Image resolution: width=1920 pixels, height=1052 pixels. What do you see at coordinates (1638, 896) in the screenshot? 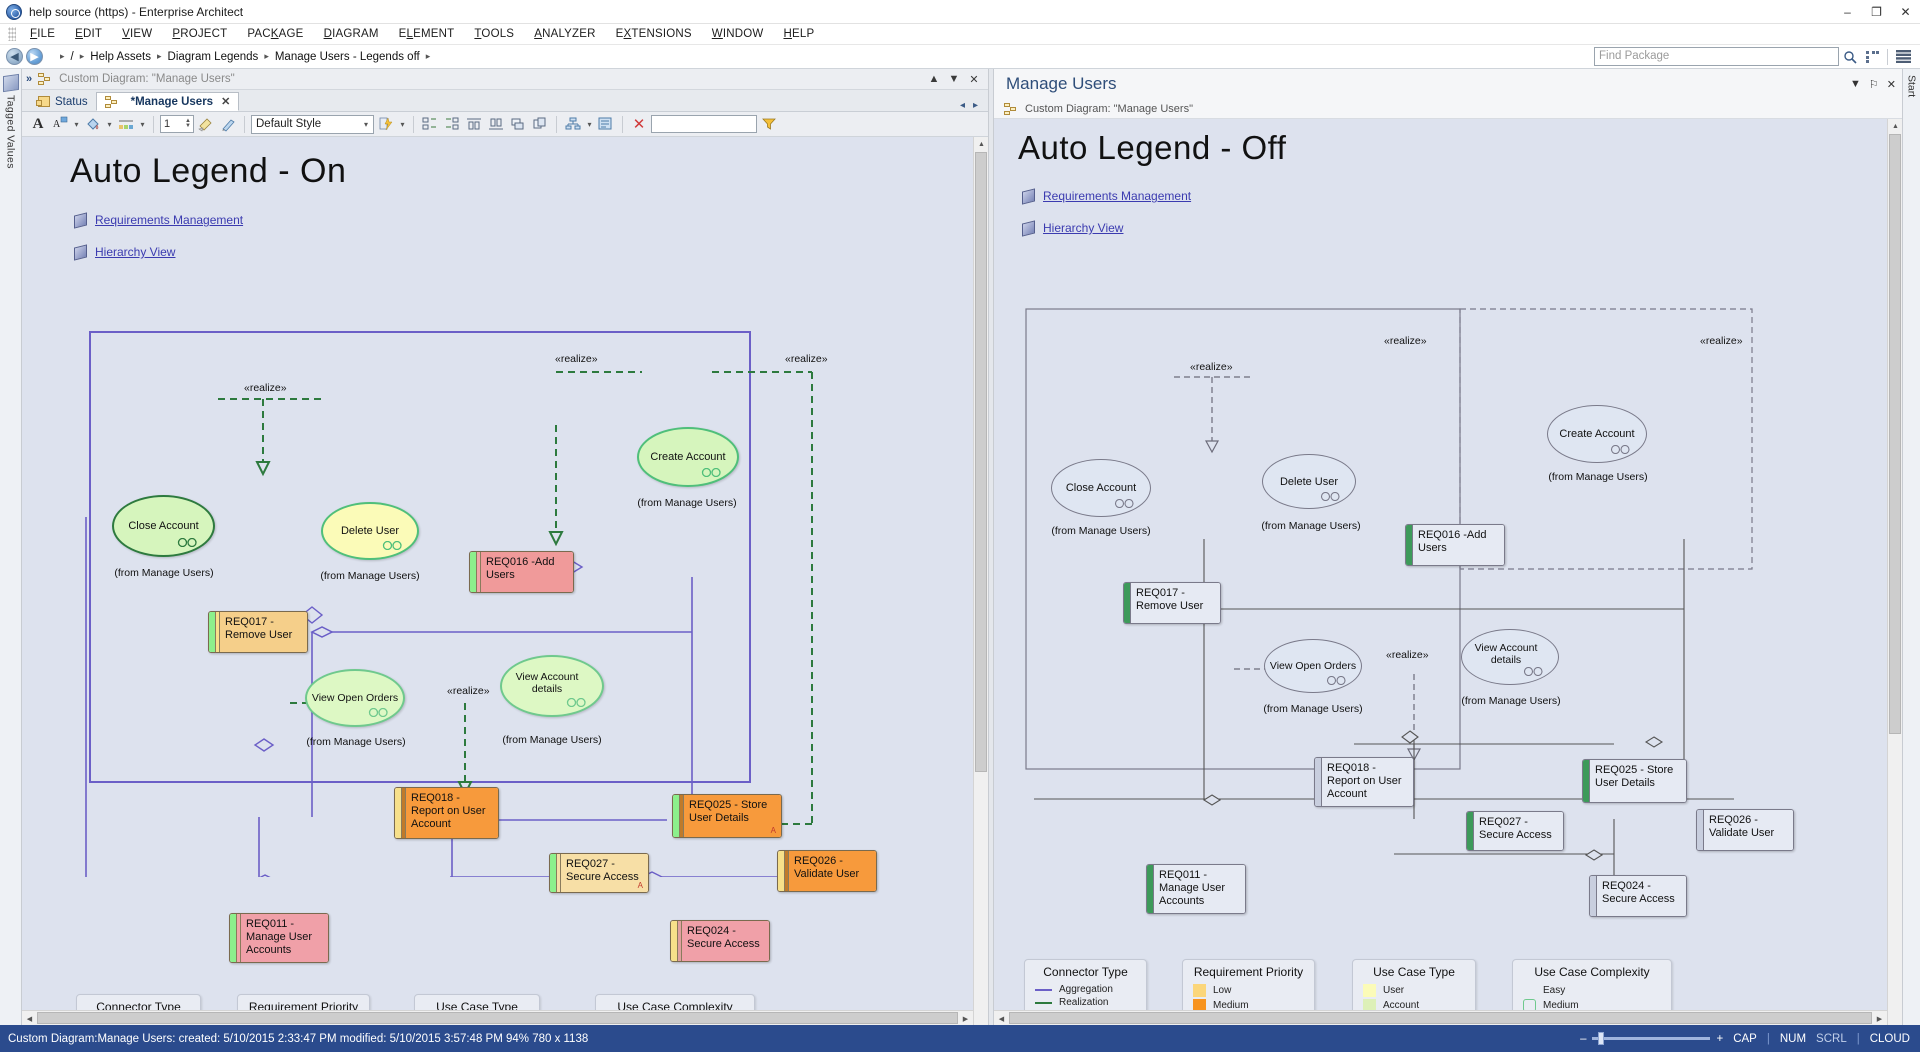
I see `requirement-req024: REQ024 - Secure Access` at bounding box center [1638, 896].